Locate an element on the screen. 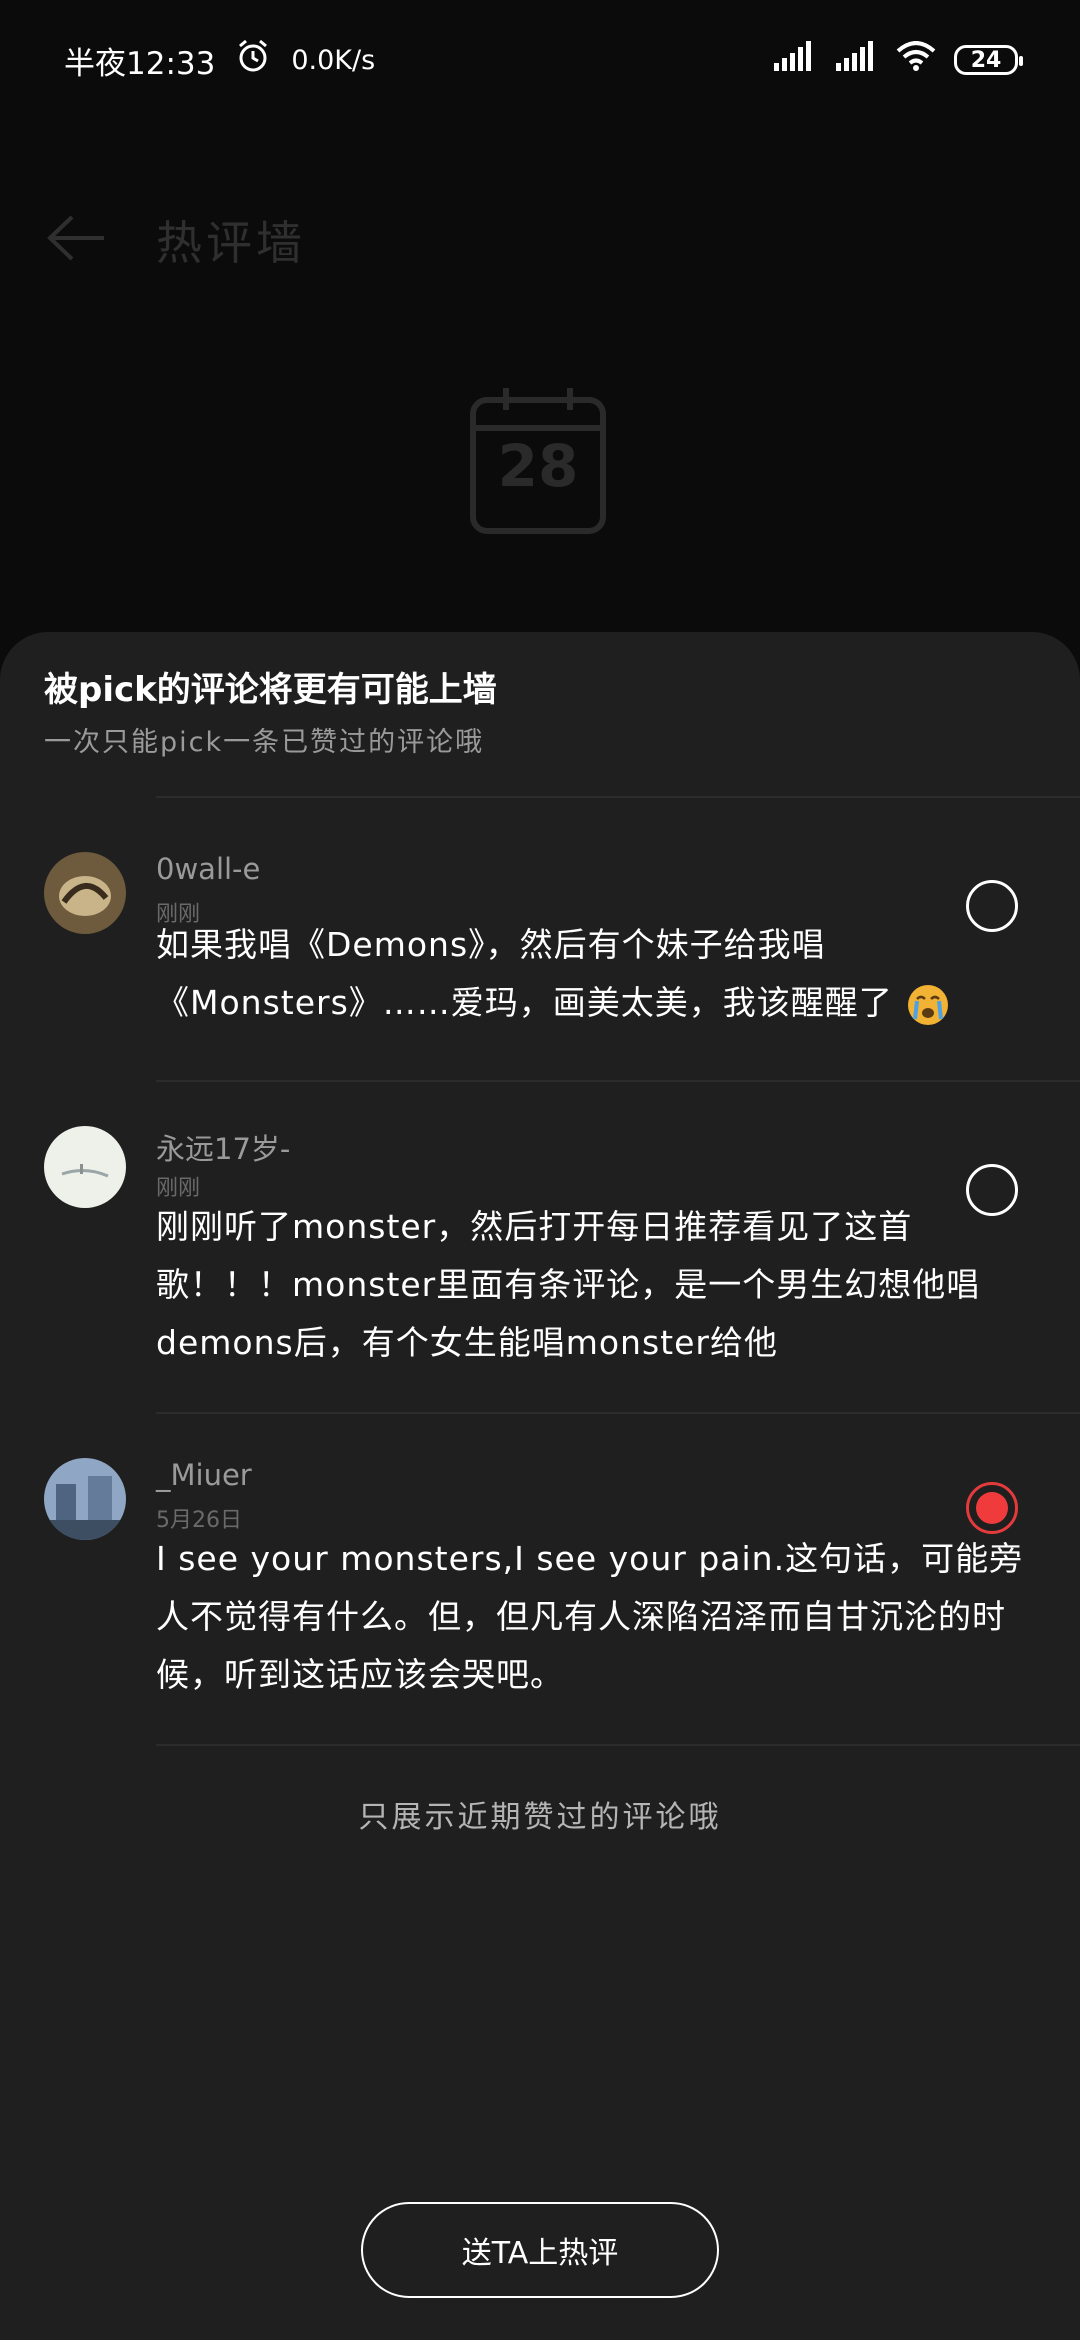 This screenshot has width=1080, height=2340. signal-icon is located at coordinates (794, 60).